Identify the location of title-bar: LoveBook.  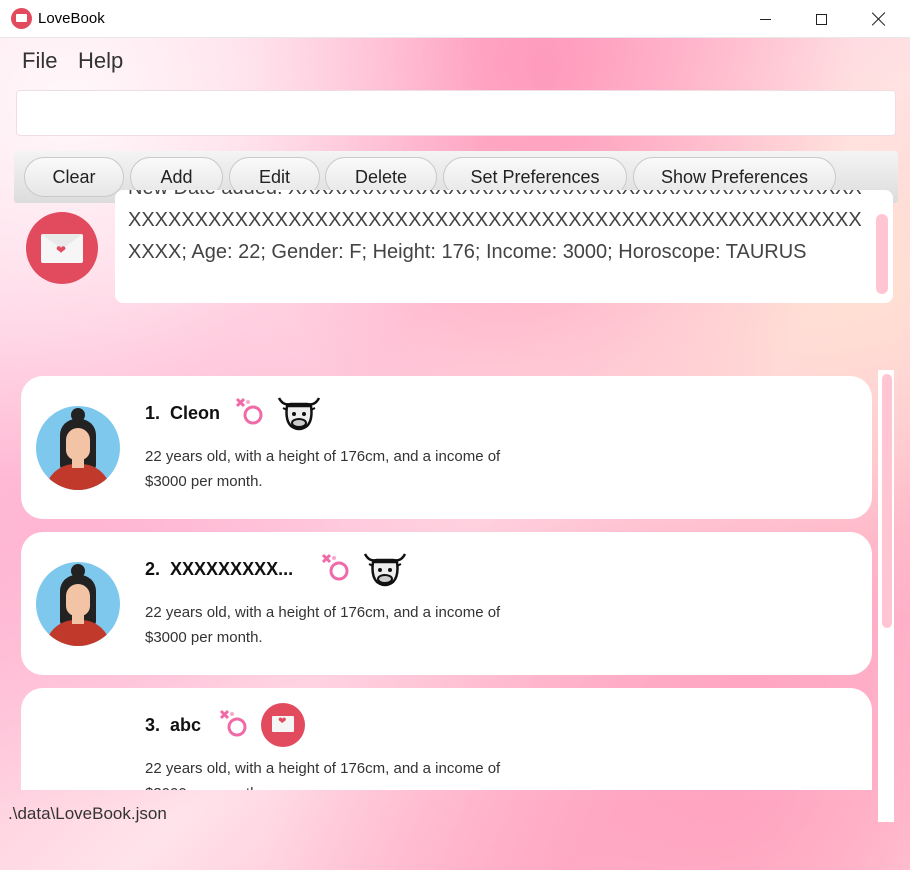
(455, 19).